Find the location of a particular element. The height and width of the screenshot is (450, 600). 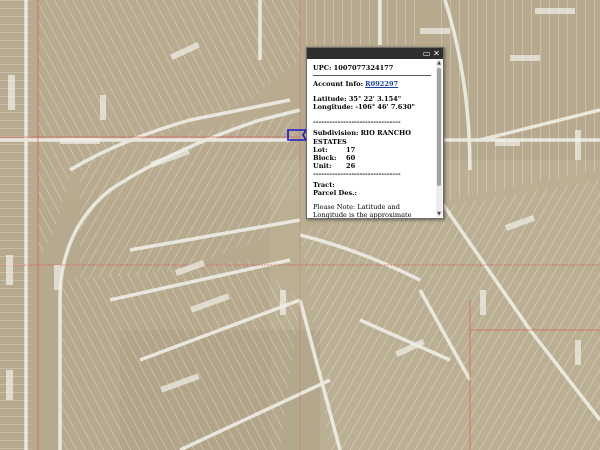

unit-row: Unit: 26 is located at coordinates (372, 166).